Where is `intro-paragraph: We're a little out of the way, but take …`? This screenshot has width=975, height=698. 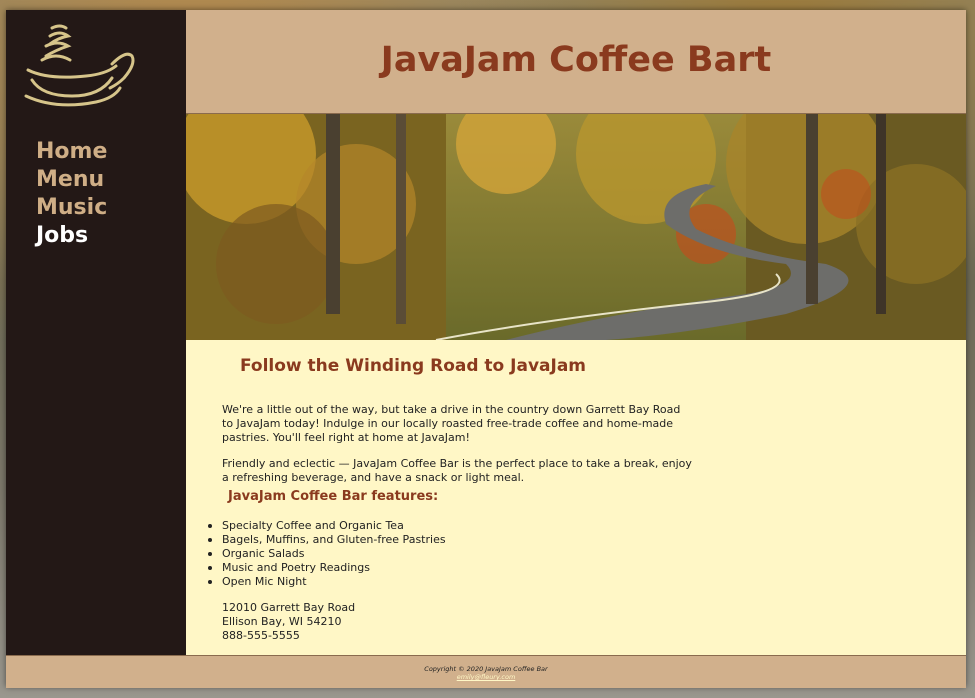 intro-paragraph: We're a little out of the way, but take … is located at coordinates (451, 423).